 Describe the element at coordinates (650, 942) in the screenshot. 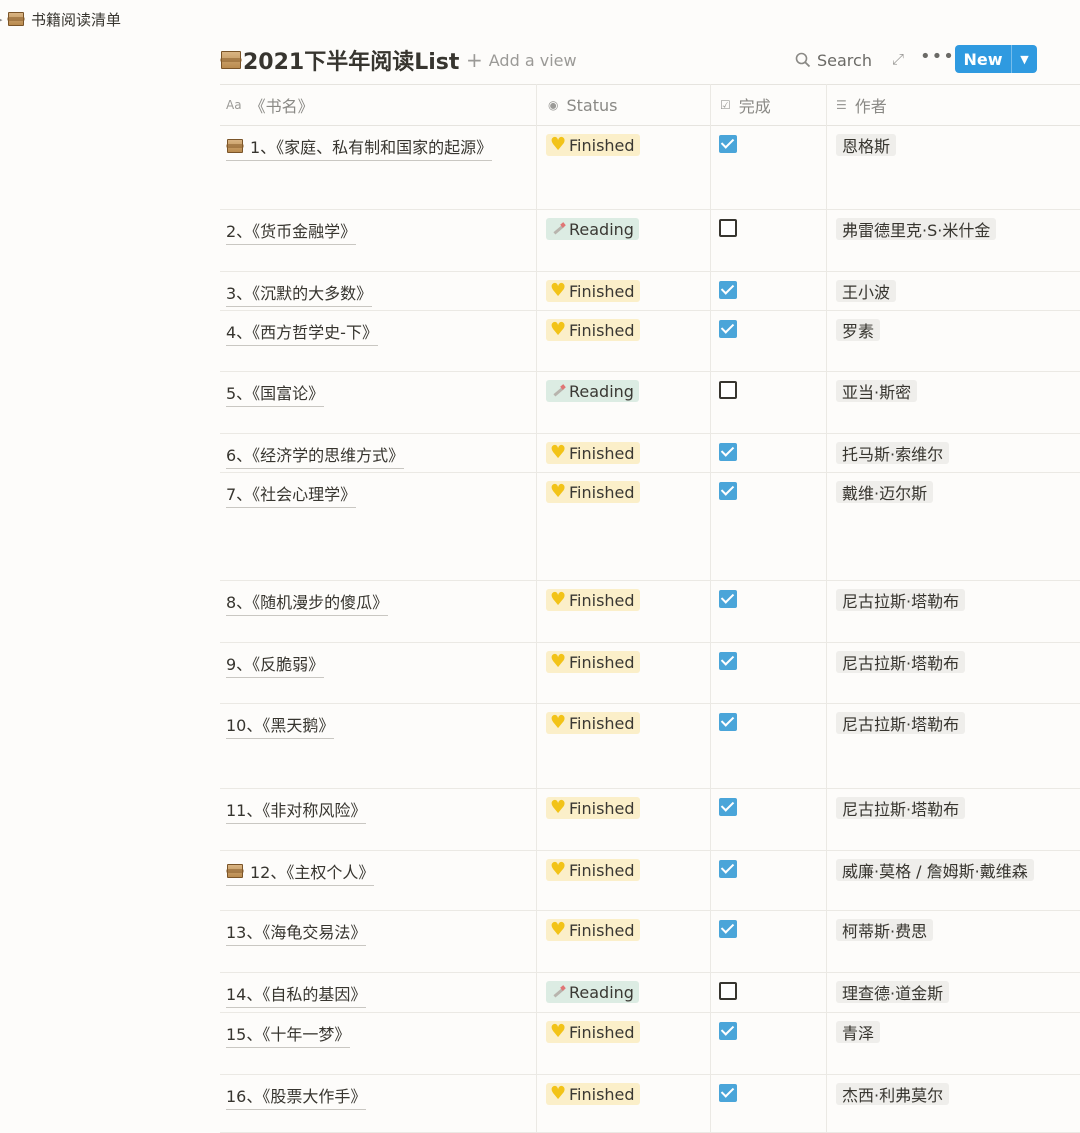

I see `table-row: 13、《海龟交易法》 Finished 柯蒂斯·费思` at that location.